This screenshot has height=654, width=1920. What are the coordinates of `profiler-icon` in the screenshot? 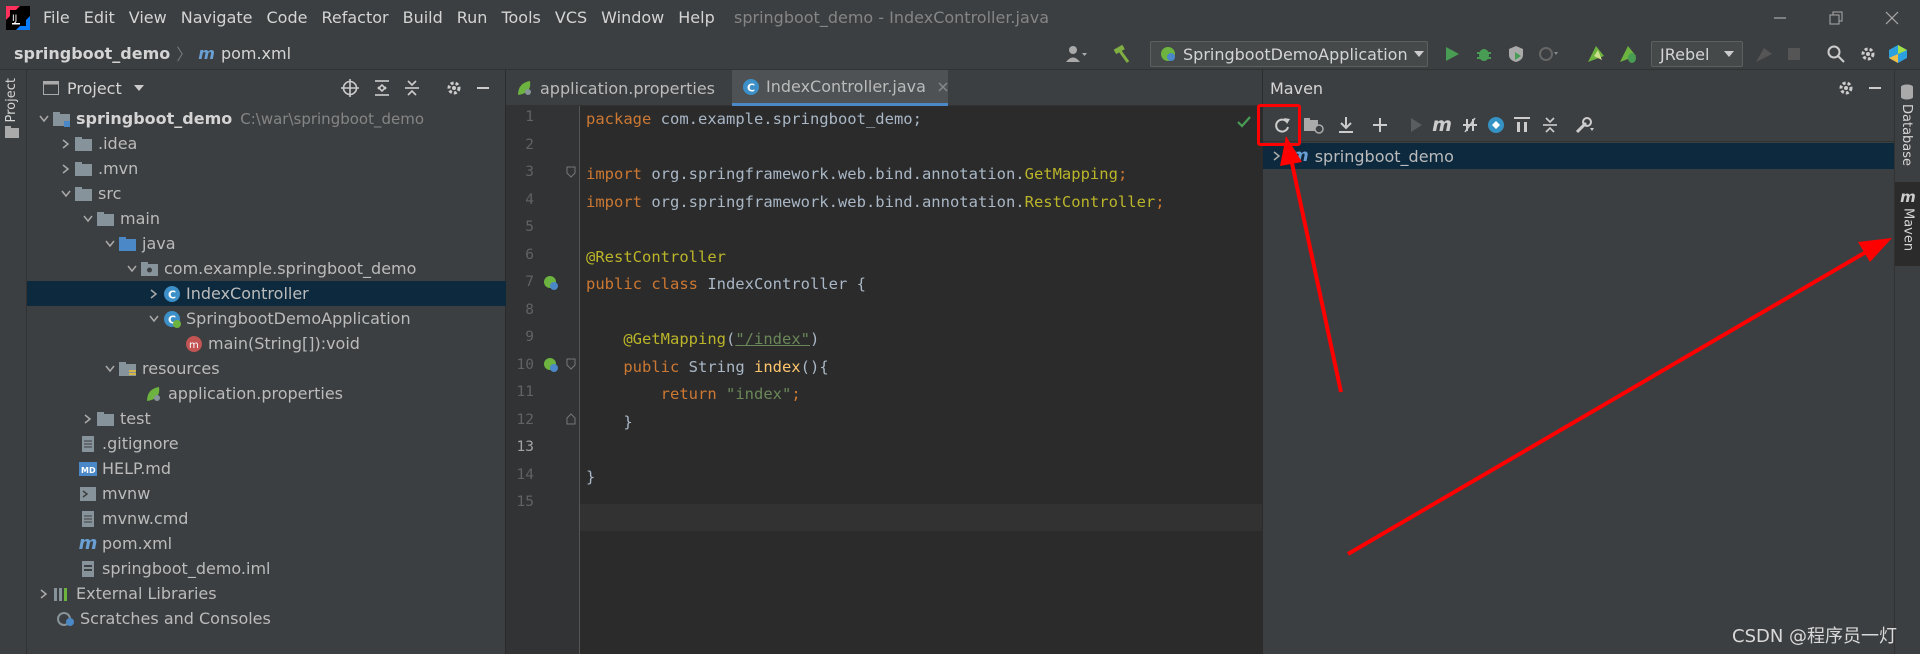 It's located at (1548, 54).